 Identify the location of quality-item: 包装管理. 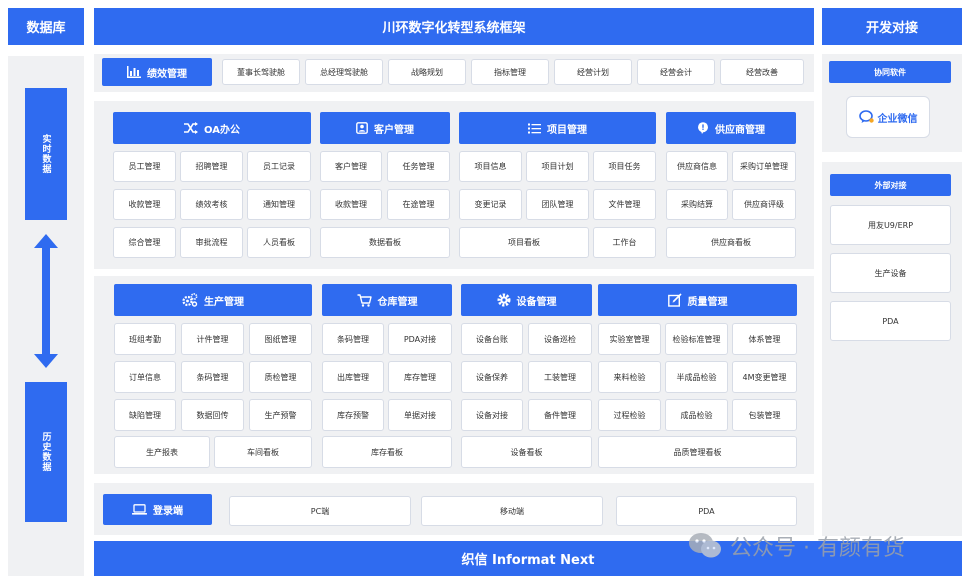
(764, 415).